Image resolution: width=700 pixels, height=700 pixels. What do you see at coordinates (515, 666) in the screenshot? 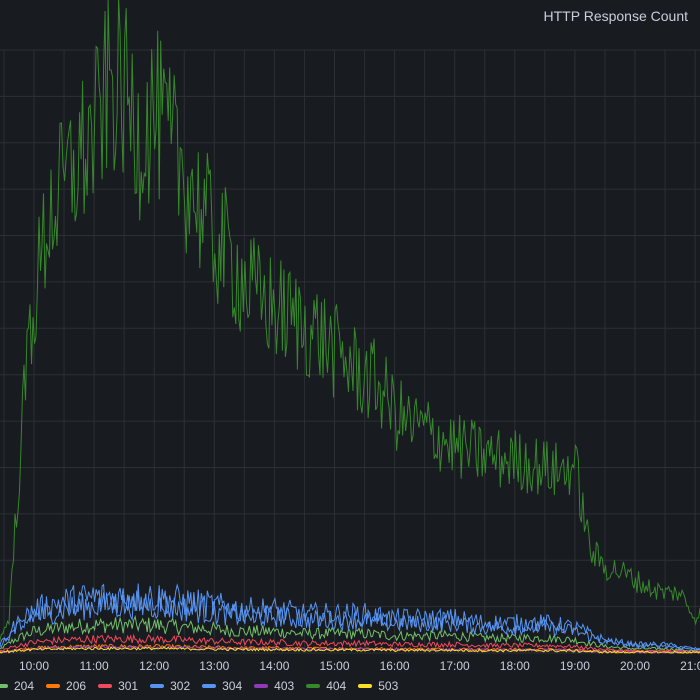
I see `x-tick-label: 18:00` at bounding box center [515, 666].